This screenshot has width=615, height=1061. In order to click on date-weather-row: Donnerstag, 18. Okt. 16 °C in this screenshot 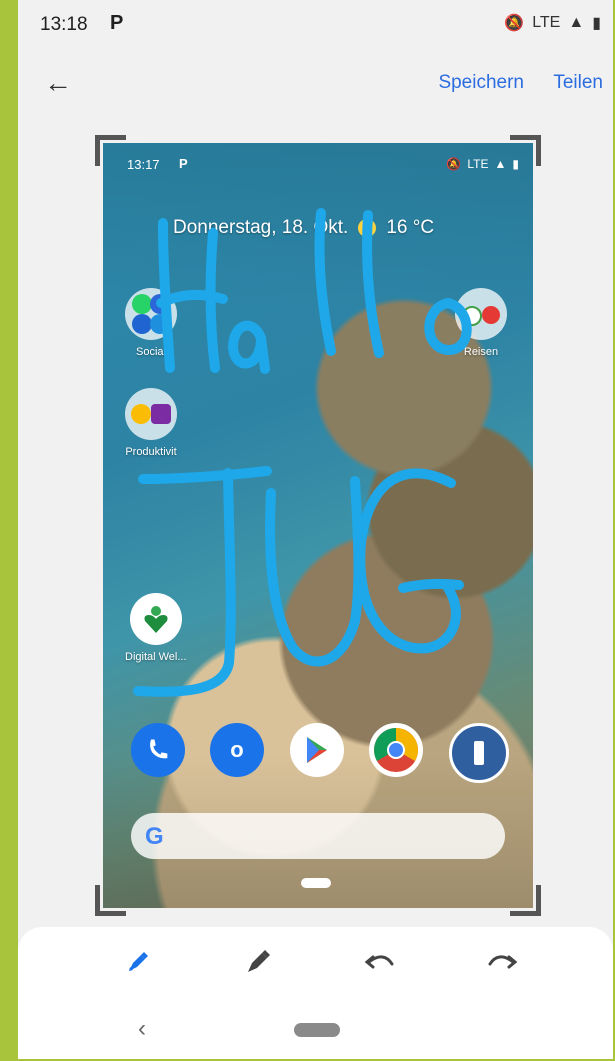, I will do `click(303, 228)`.